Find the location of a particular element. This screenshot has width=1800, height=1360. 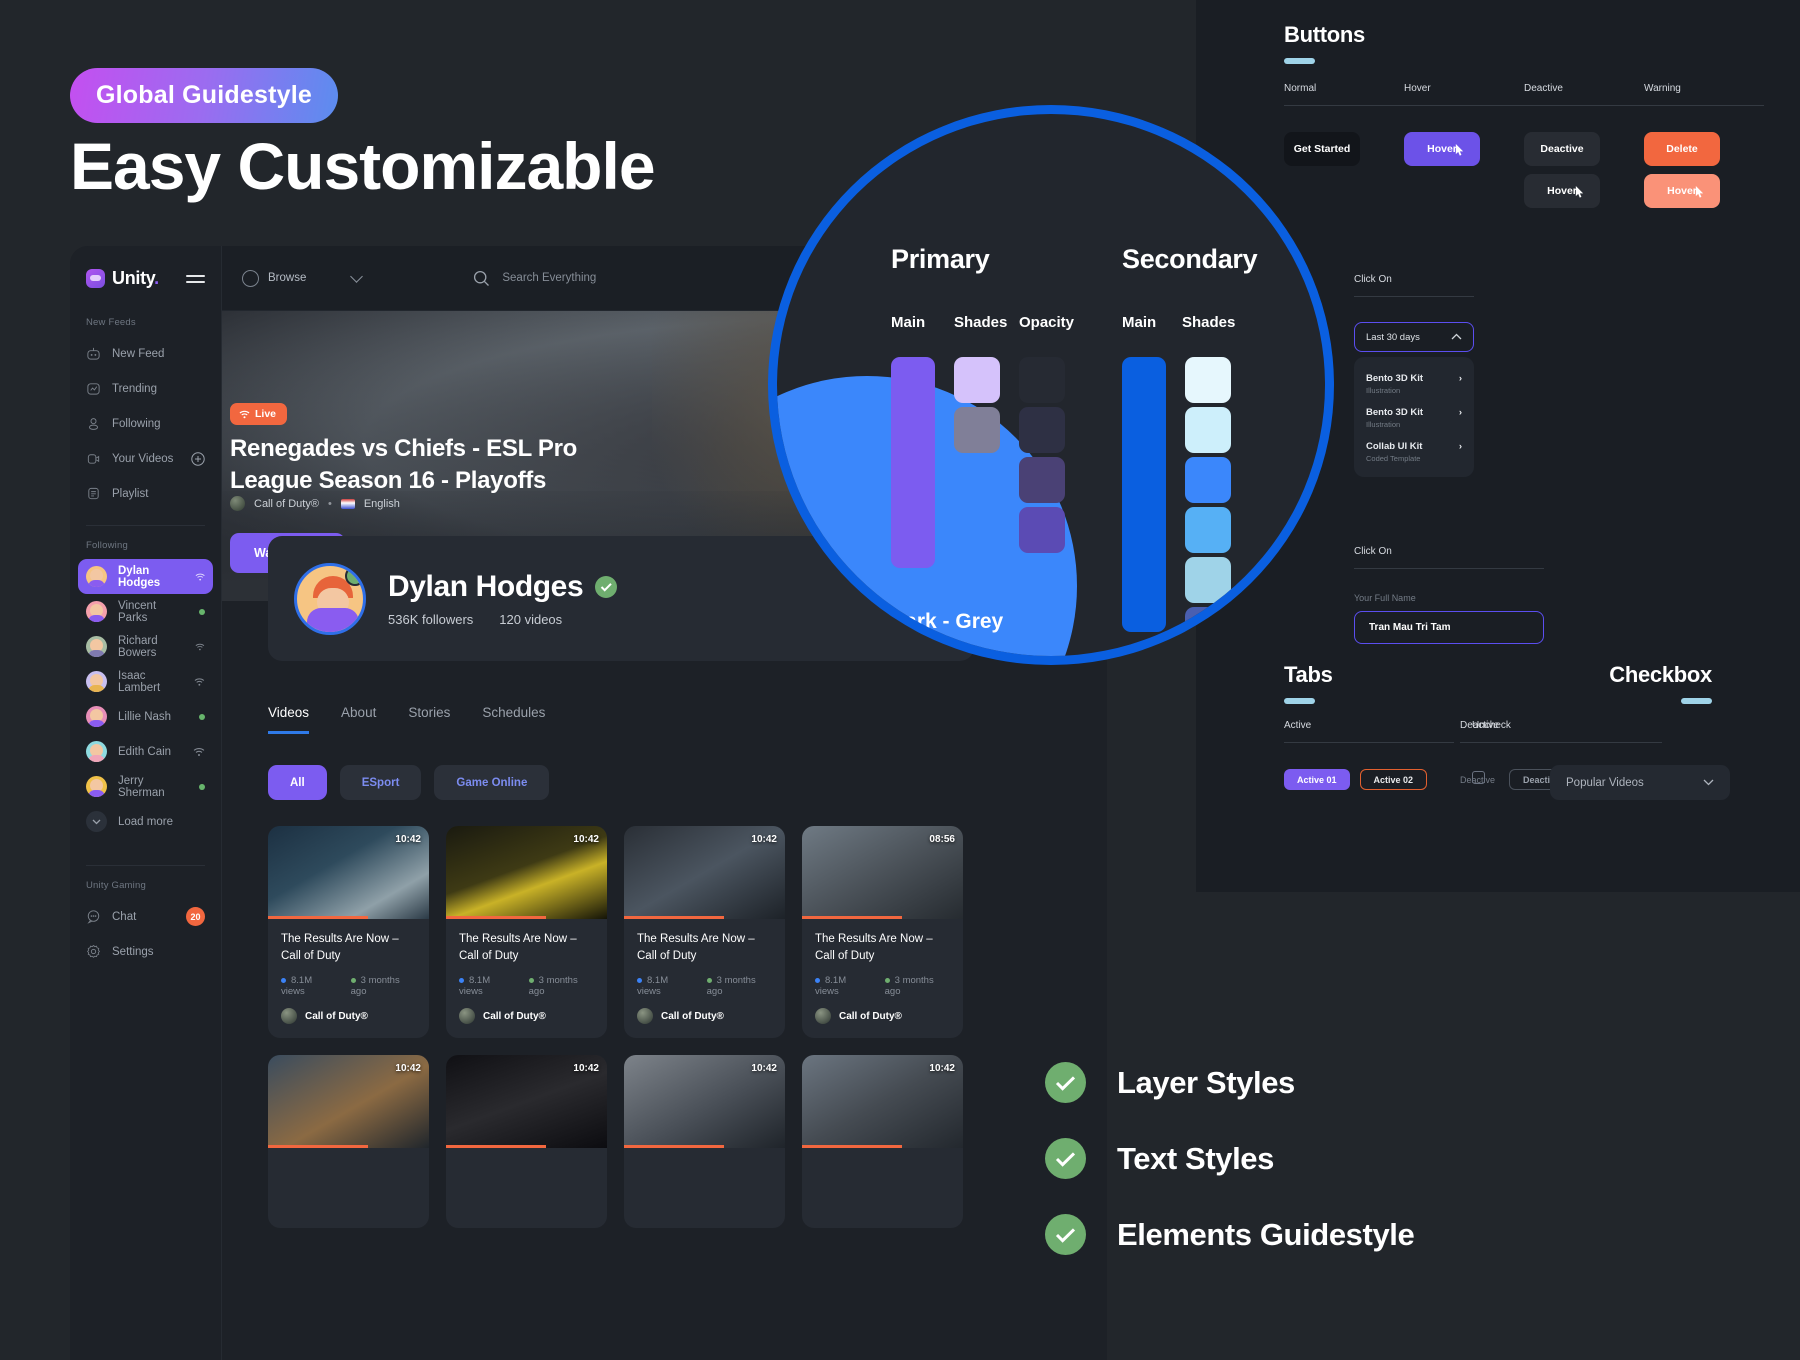

secondary-main-label: Main is located at coordinates (1139, 322).